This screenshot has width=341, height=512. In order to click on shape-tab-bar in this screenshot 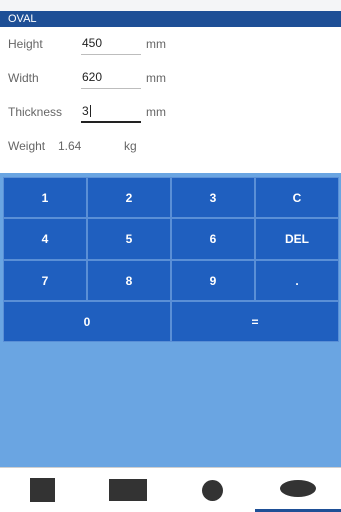, I will do `click(170, 489)`.